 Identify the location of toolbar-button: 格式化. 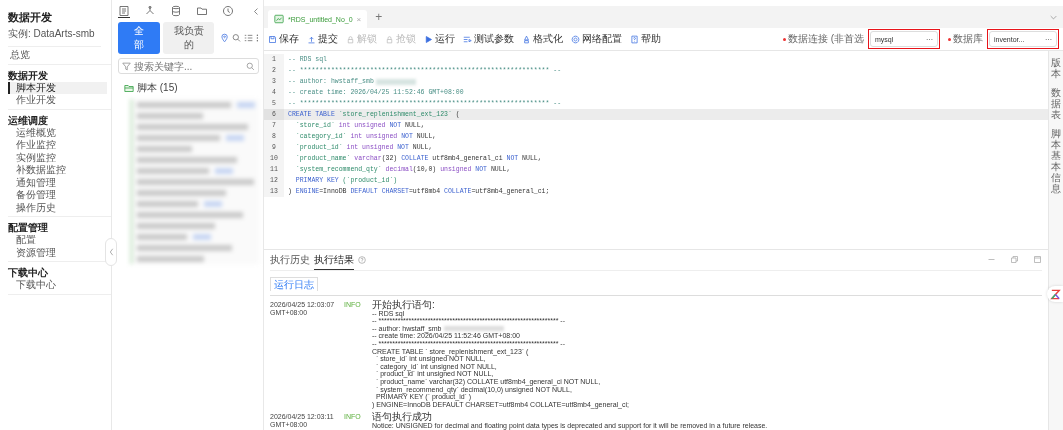
(542, 39).